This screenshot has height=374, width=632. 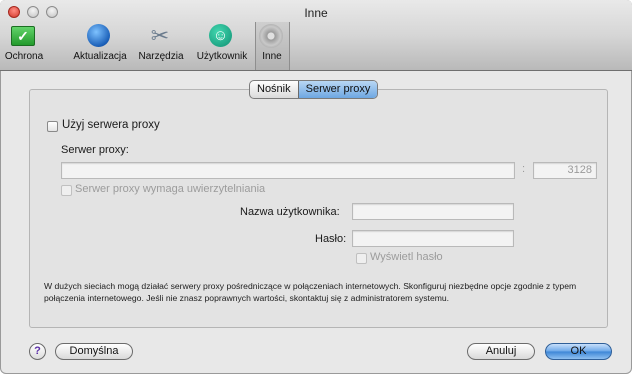 I want to click on toolbar-item-narzedzia: ✂ Narzędzia, so click(x=161, y=45).